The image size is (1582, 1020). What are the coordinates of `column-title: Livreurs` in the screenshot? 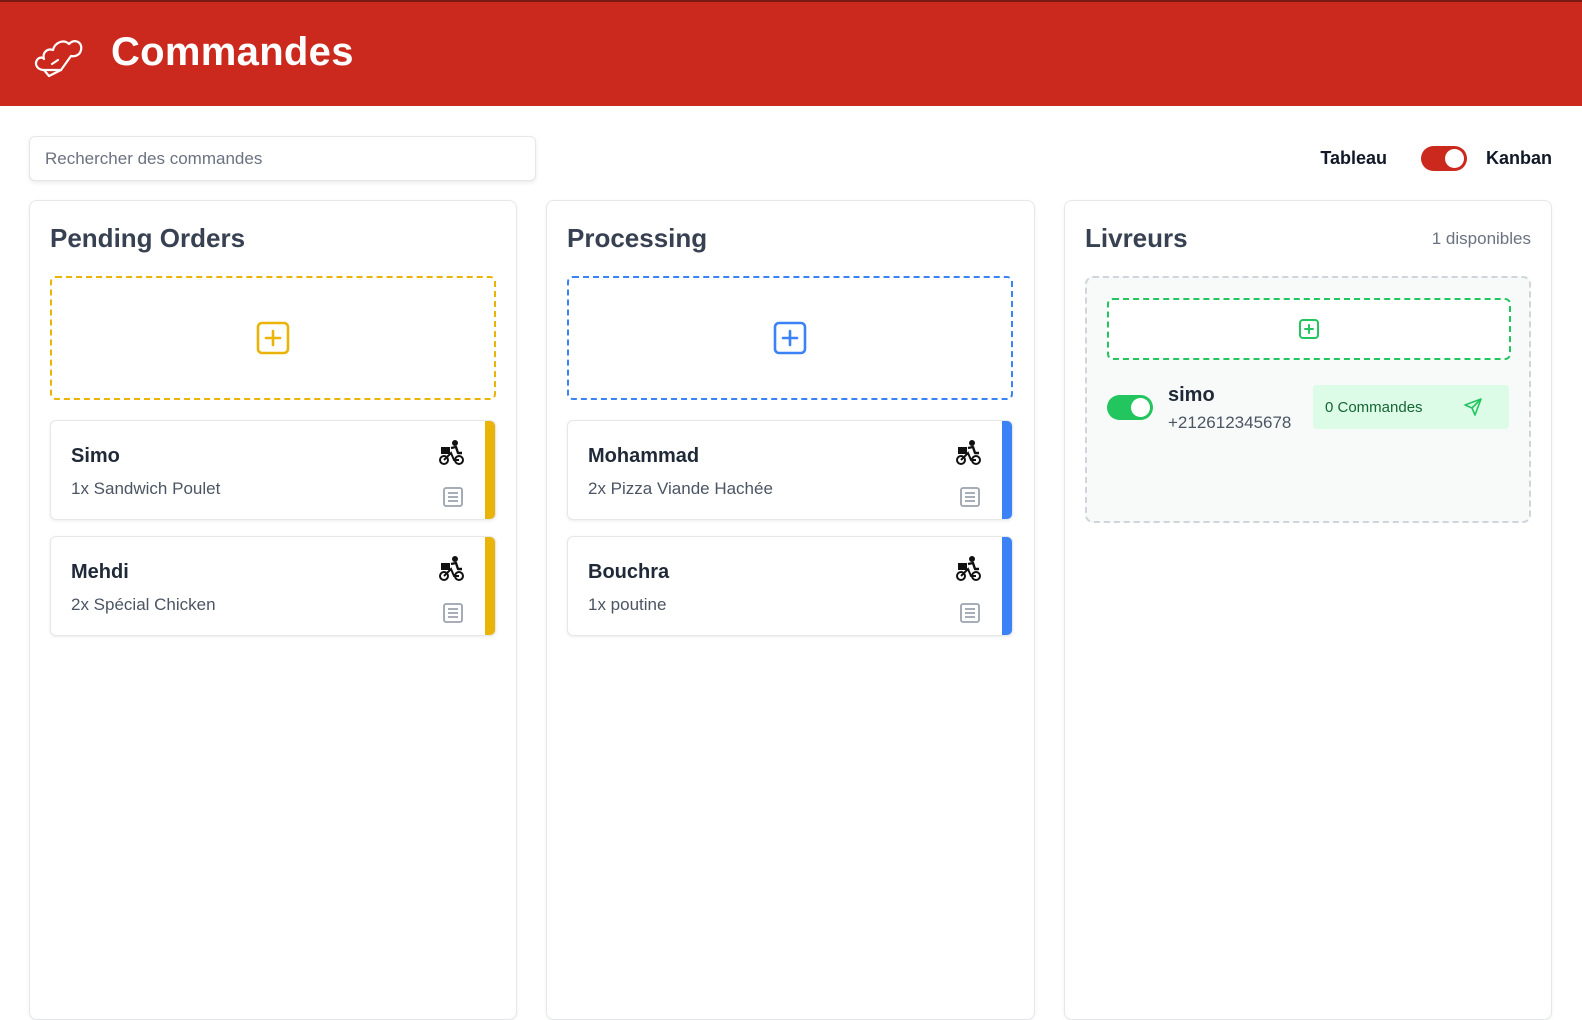 It's located at (1136, 238).